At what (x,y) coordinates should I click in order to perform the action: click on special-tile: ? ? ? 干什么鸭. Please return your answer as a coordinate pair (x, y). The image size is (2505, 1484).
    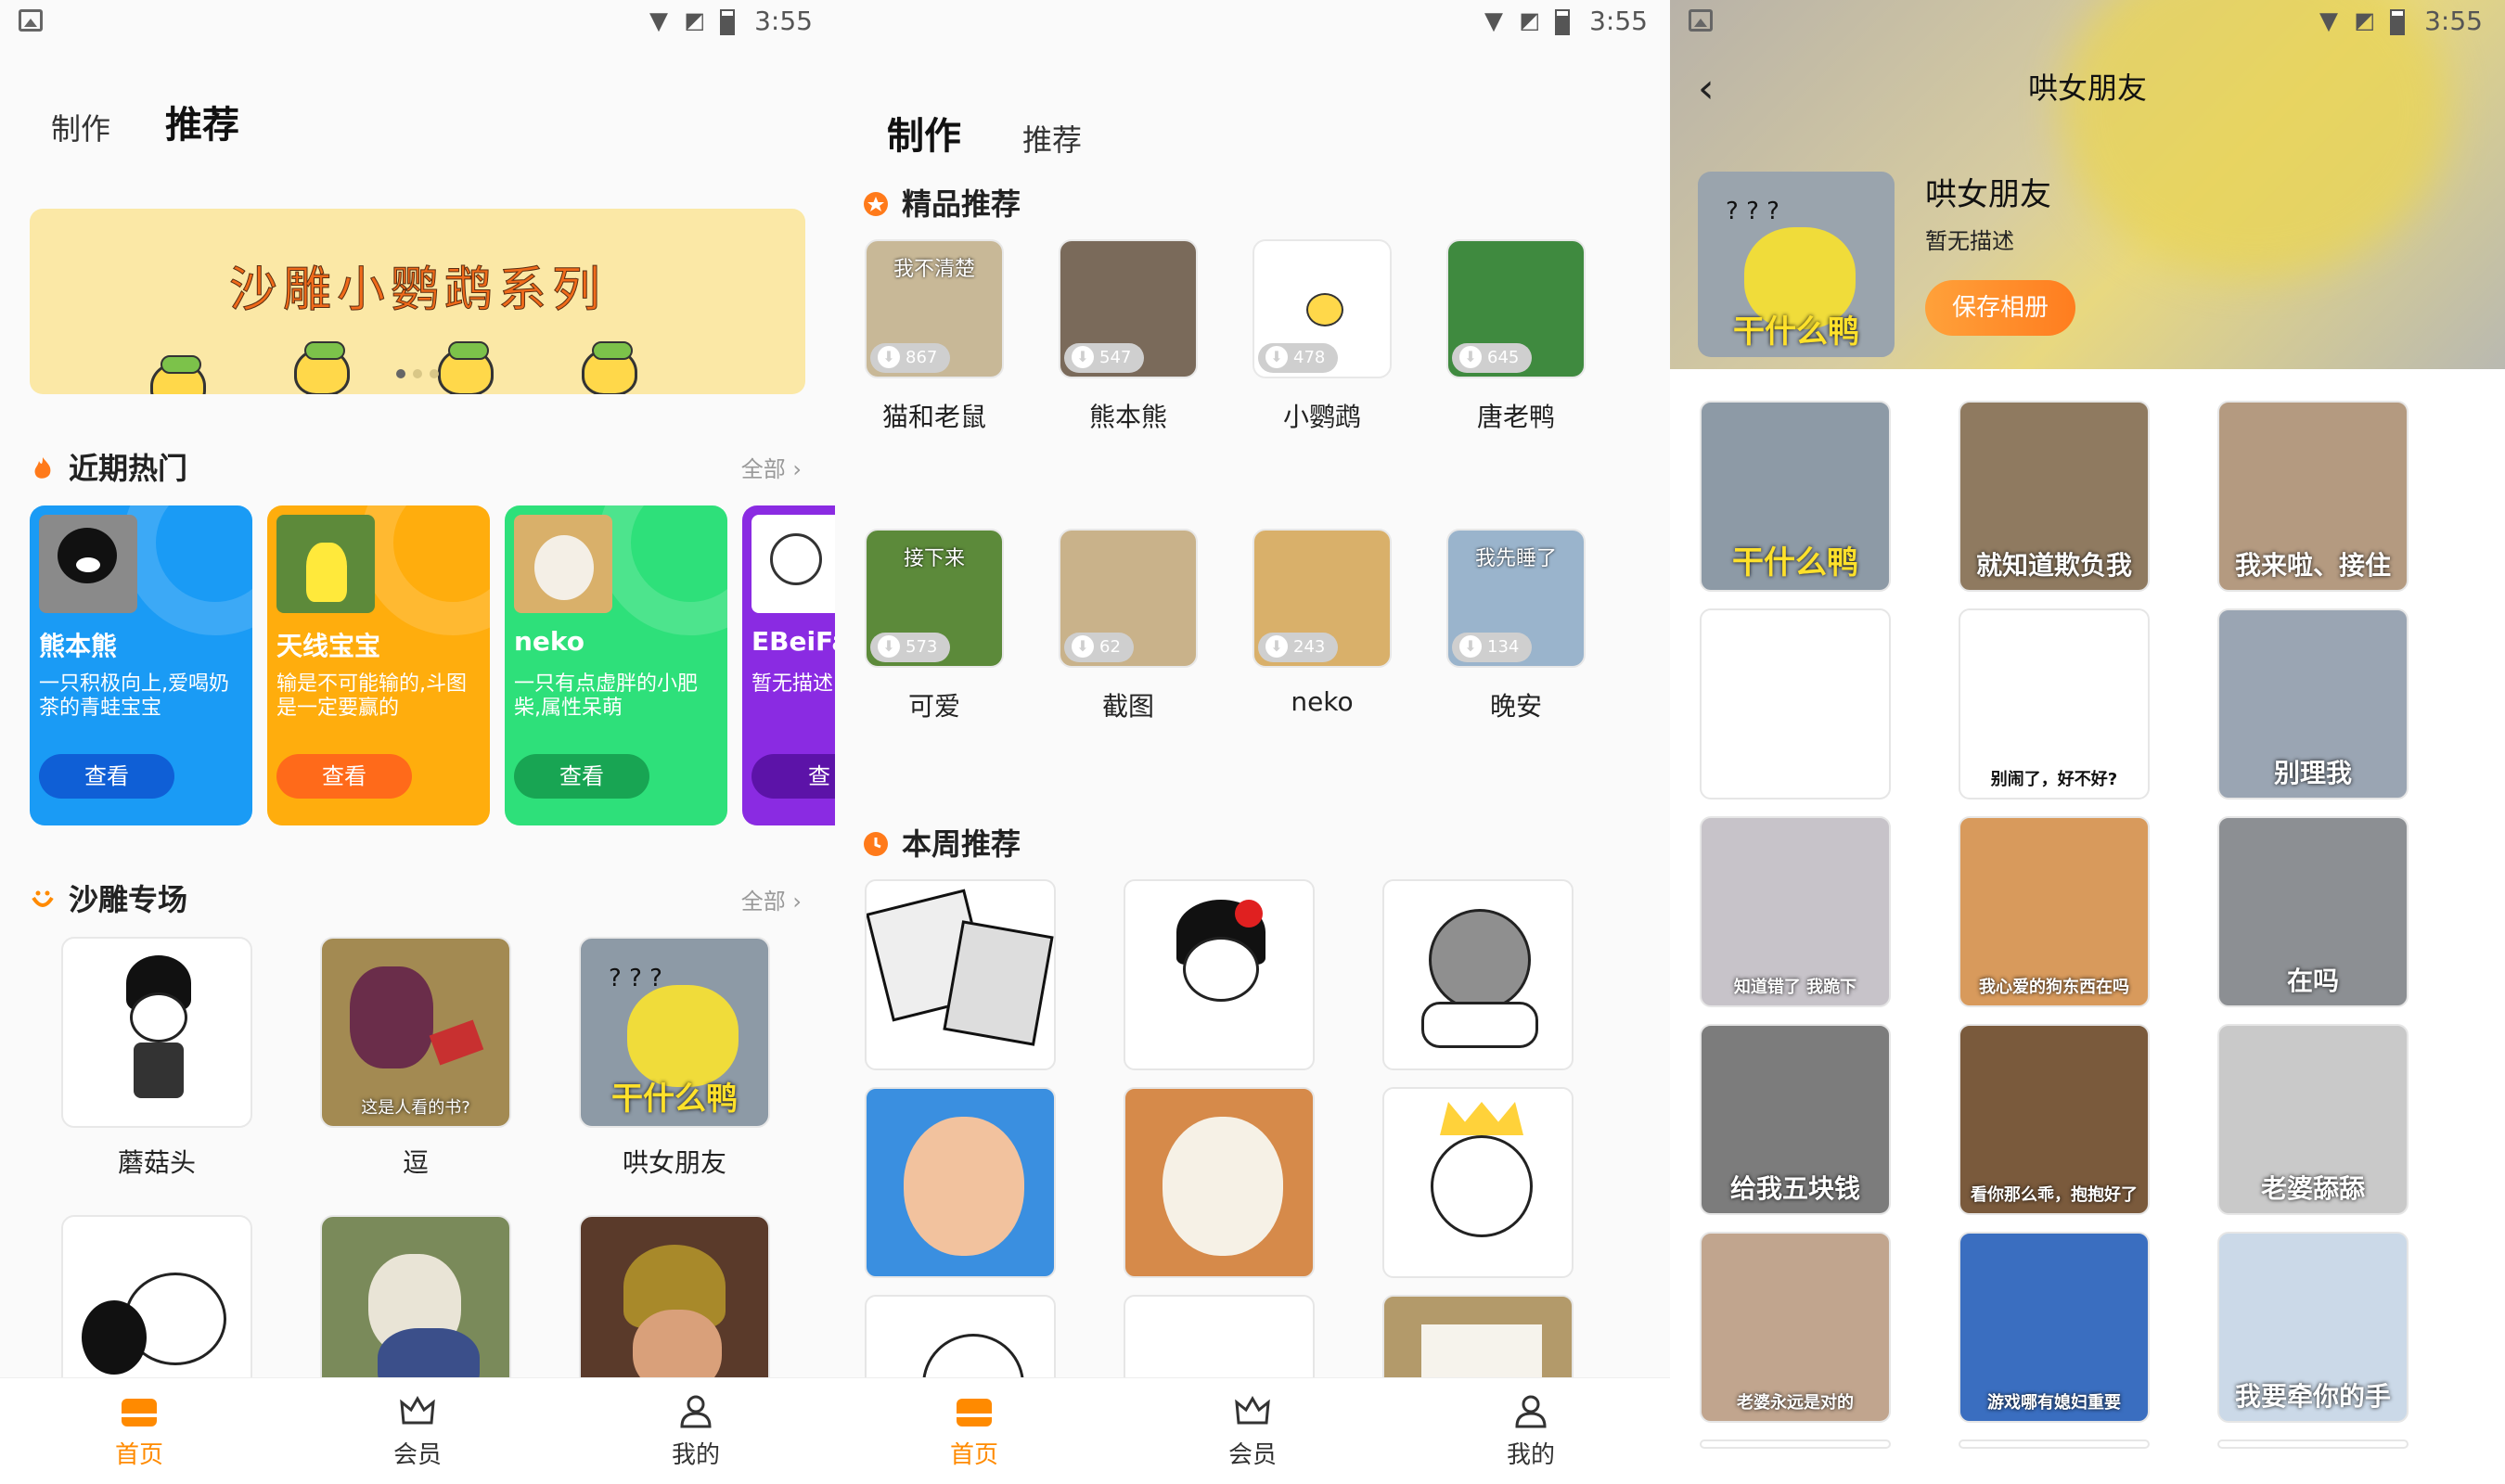
    Looking at the image, I should click on (674, 1032).